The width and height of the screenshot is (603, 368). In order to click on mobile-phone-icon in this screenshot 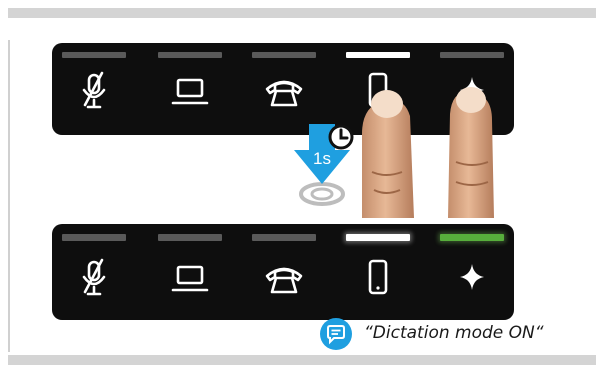, I will do `click(378, 278)`.